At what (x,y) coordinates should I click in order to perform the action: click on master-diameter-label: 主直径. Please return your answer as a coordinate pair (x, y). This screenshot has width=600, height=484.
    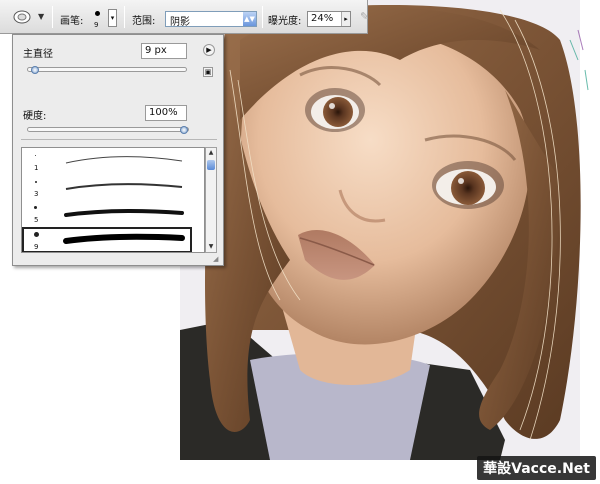
    Looking at the image, I should click on (38, 54).